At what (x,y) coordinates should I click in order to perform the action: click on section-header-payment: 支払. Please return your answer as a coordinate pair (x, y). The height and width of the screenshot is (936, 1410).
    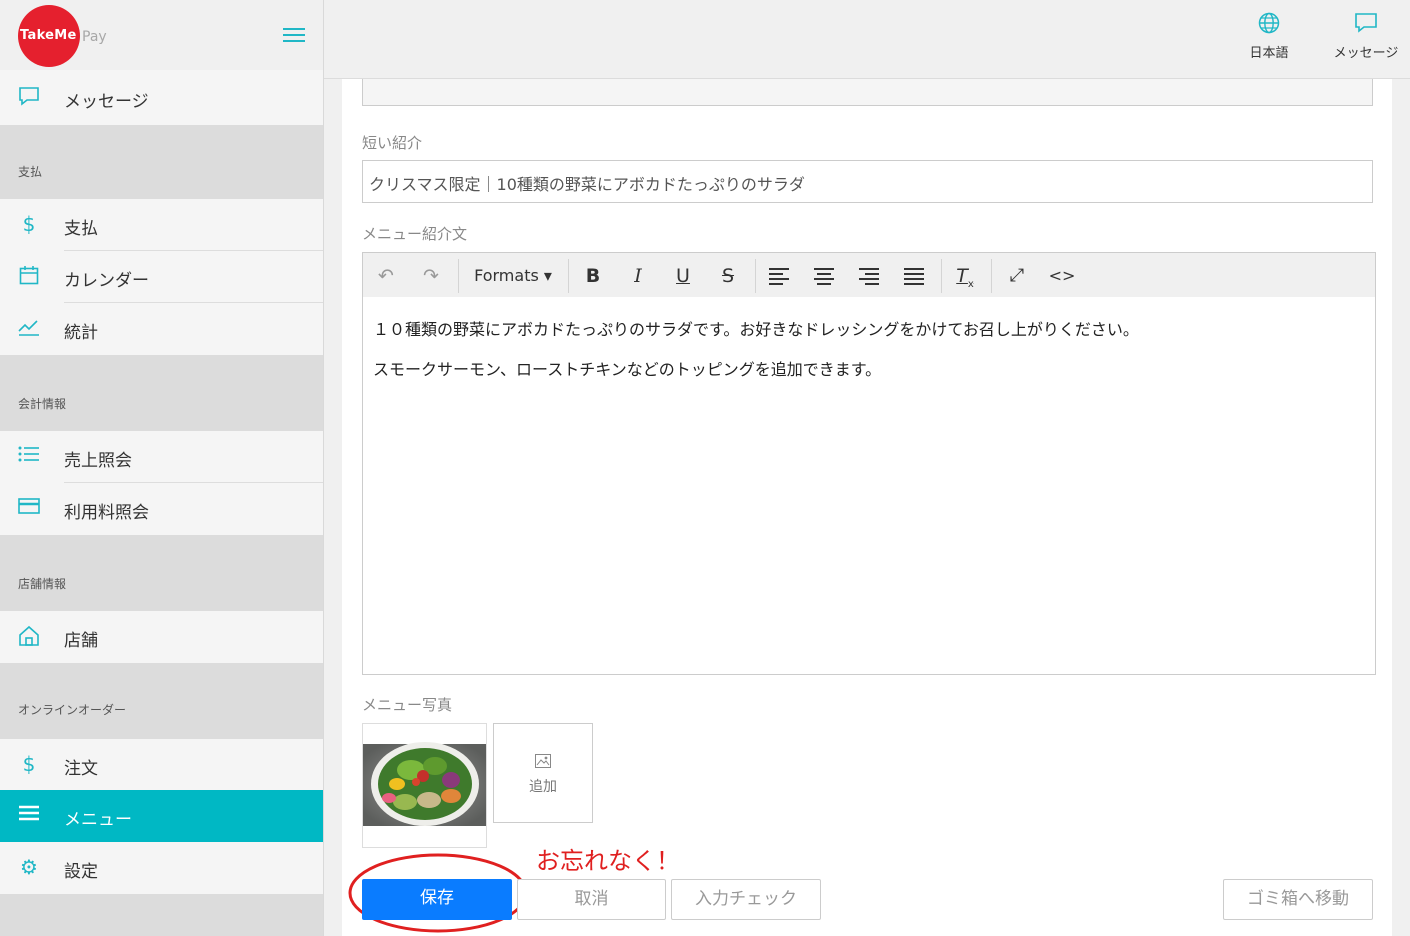
    Looking at the image, I should click on (161, 162).